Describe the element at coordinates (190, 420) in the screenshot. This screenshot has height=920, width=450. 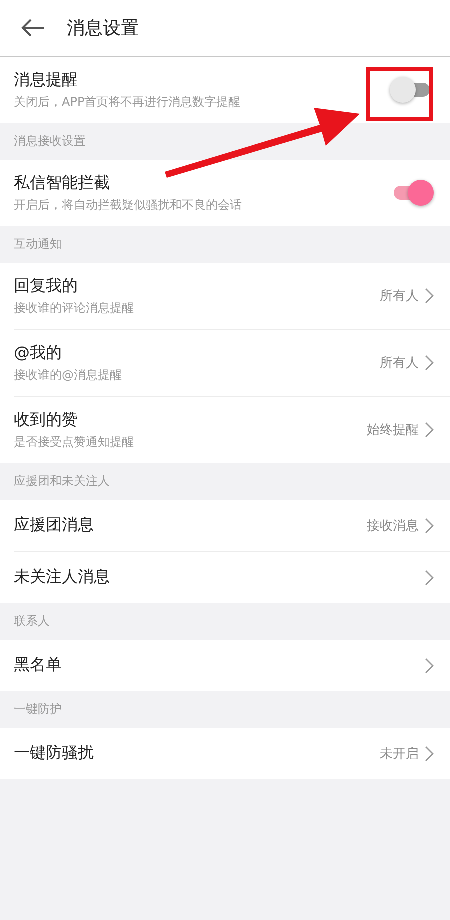
I see `setting-title: 收到的赞` at that location.